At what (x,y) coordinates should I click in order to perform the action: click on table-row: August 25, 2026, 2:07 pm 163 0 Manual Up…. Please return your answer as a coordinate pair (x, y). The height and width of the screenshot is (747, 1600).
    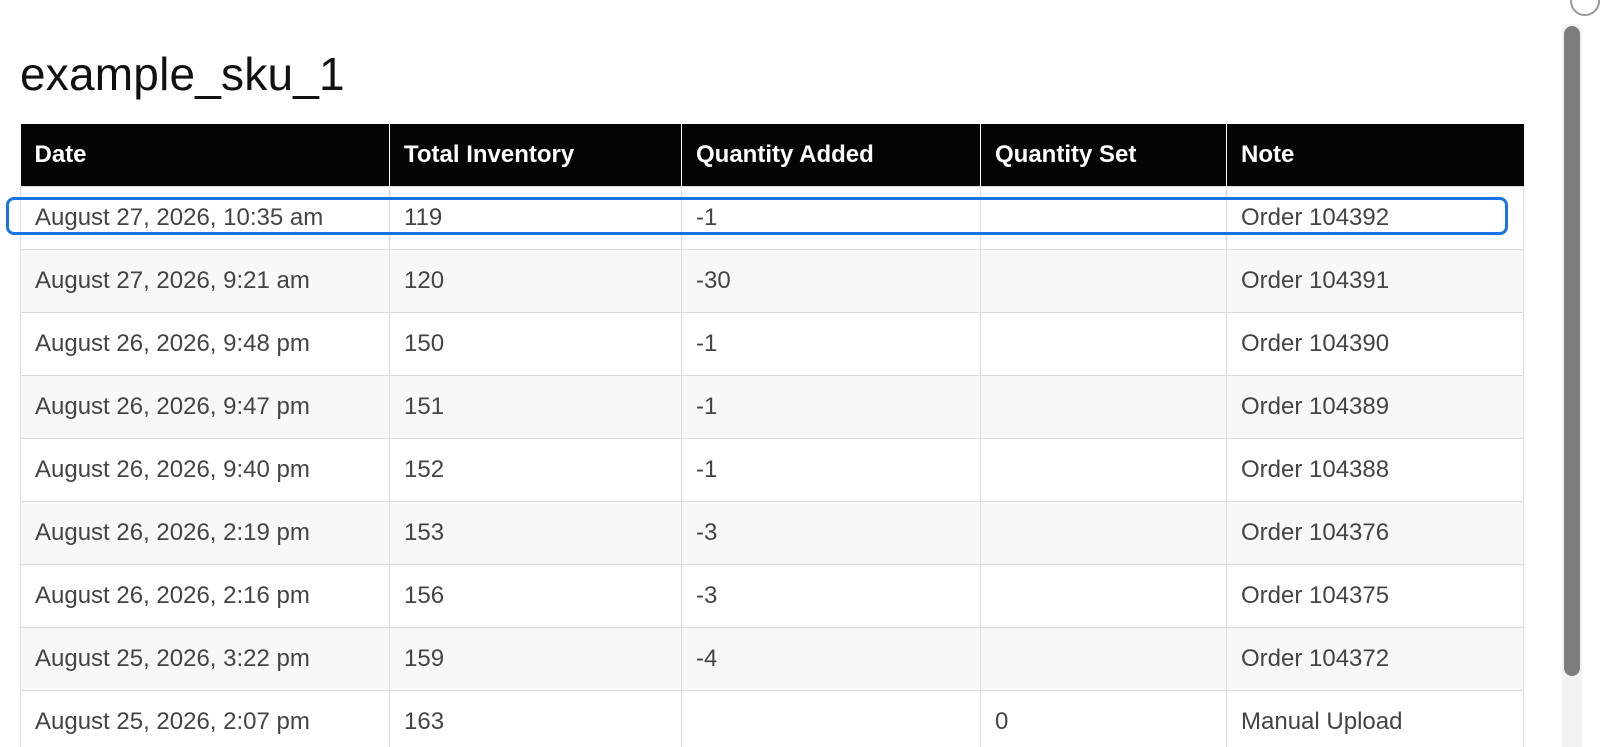
    Looking at the image, I should click on (772, 718).